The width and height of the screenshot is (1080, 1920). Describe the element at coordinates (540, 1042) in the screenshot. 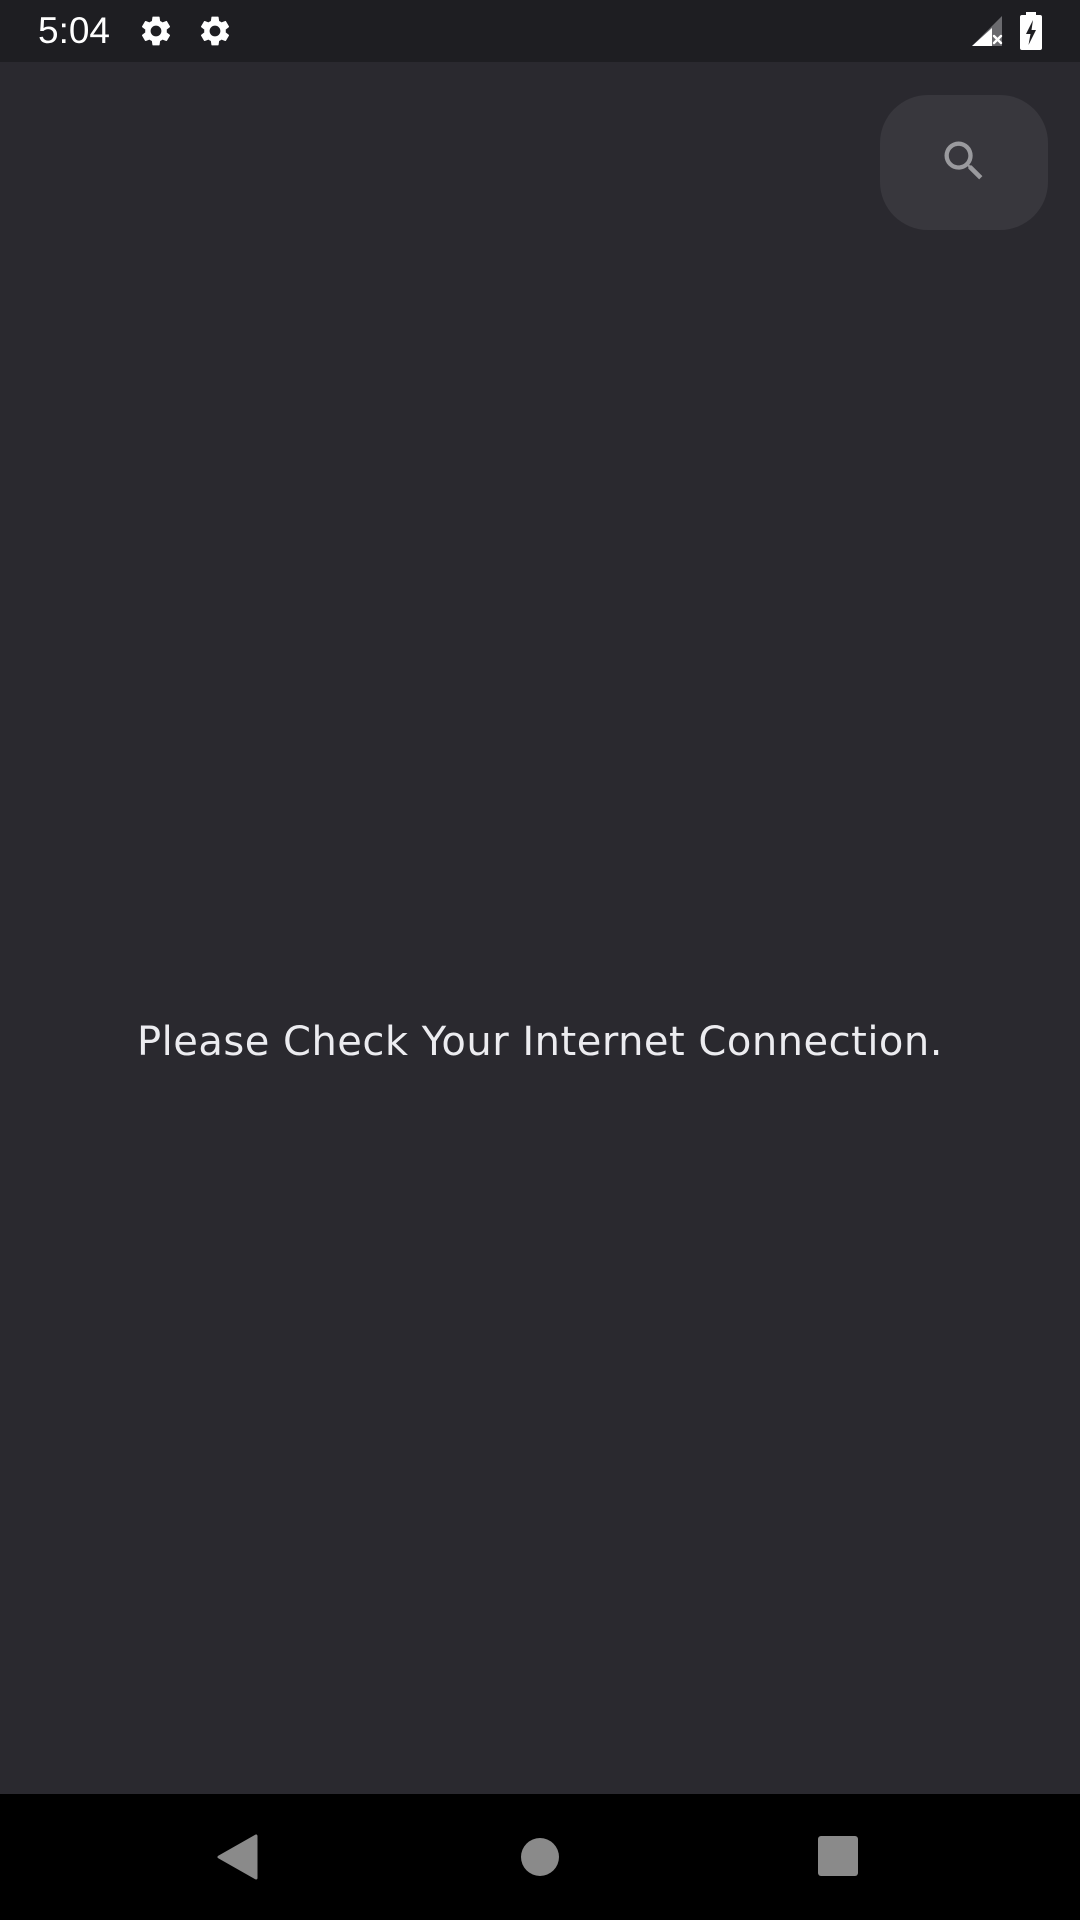

I see `no-connection-message: Please Check Your Internet Connection.` at that location.